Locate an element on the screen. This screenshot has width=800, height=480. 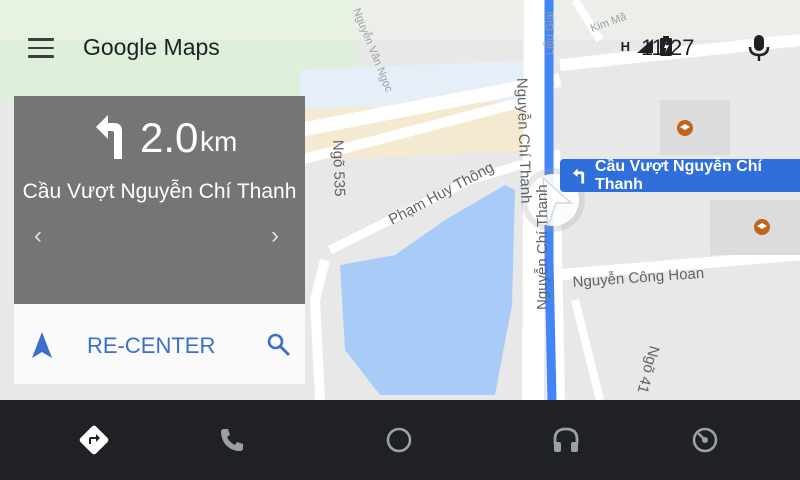
home-icon is located at coordinates (399, 440).